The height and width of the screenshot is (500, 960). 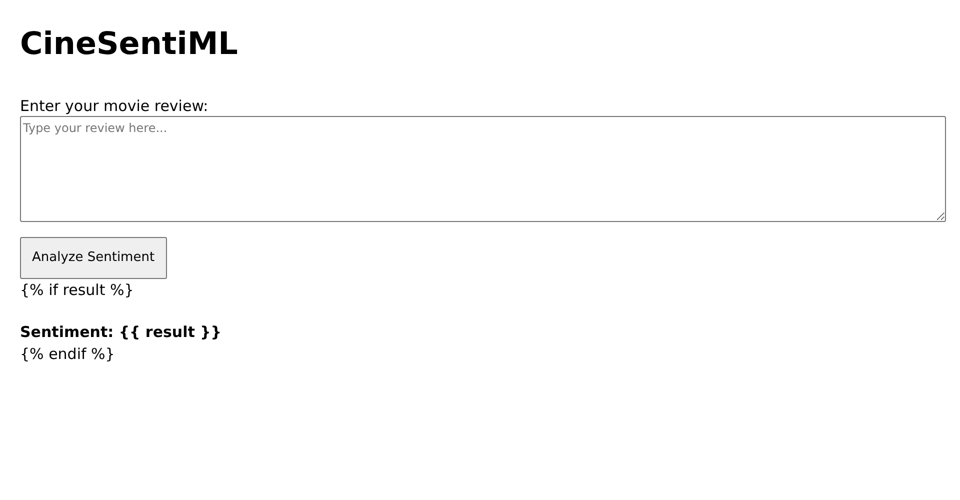 I want to click on analyze-button: Analyze Sentiment, so click(x=93, y=258).